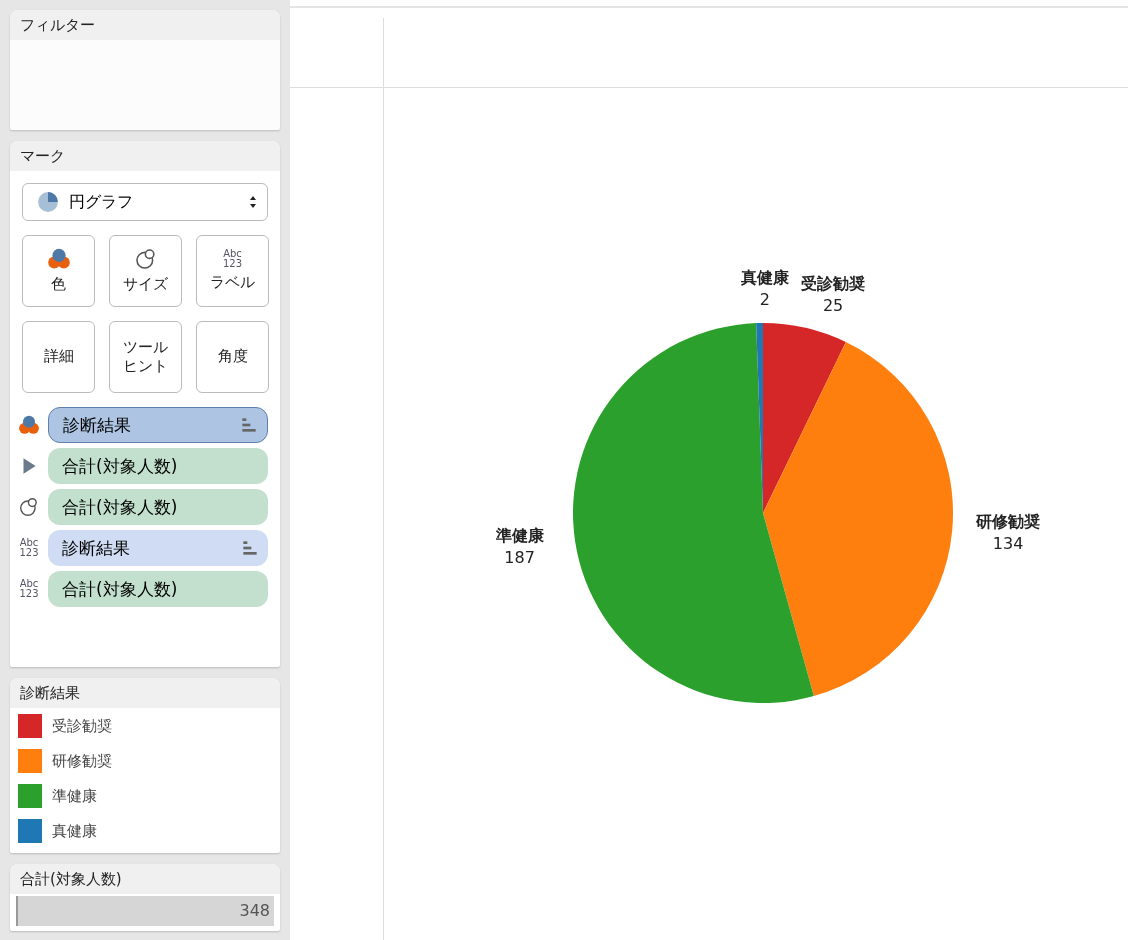  Describe the element at coordinates (145, 879) in the screenshot. I see `legend-title: 合計(対象人数)` at that location.